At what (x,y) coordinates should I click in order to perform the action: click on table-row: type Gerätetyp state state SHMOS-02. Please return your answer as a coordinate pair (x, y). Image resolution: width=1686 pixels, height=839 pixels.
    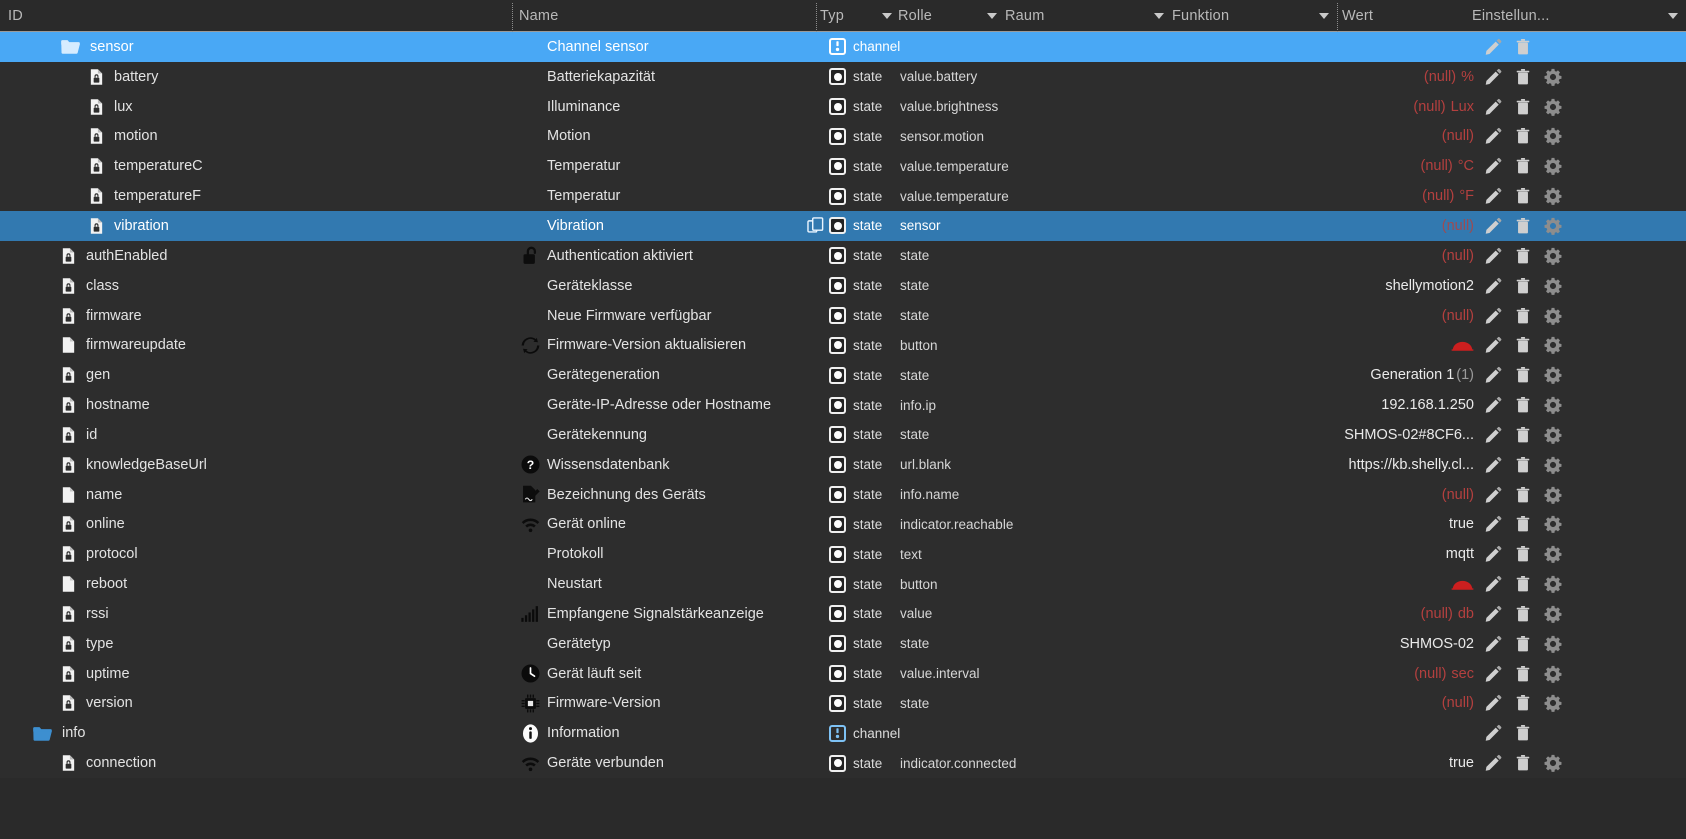
    Looking at the image, I should click on (843, 643).